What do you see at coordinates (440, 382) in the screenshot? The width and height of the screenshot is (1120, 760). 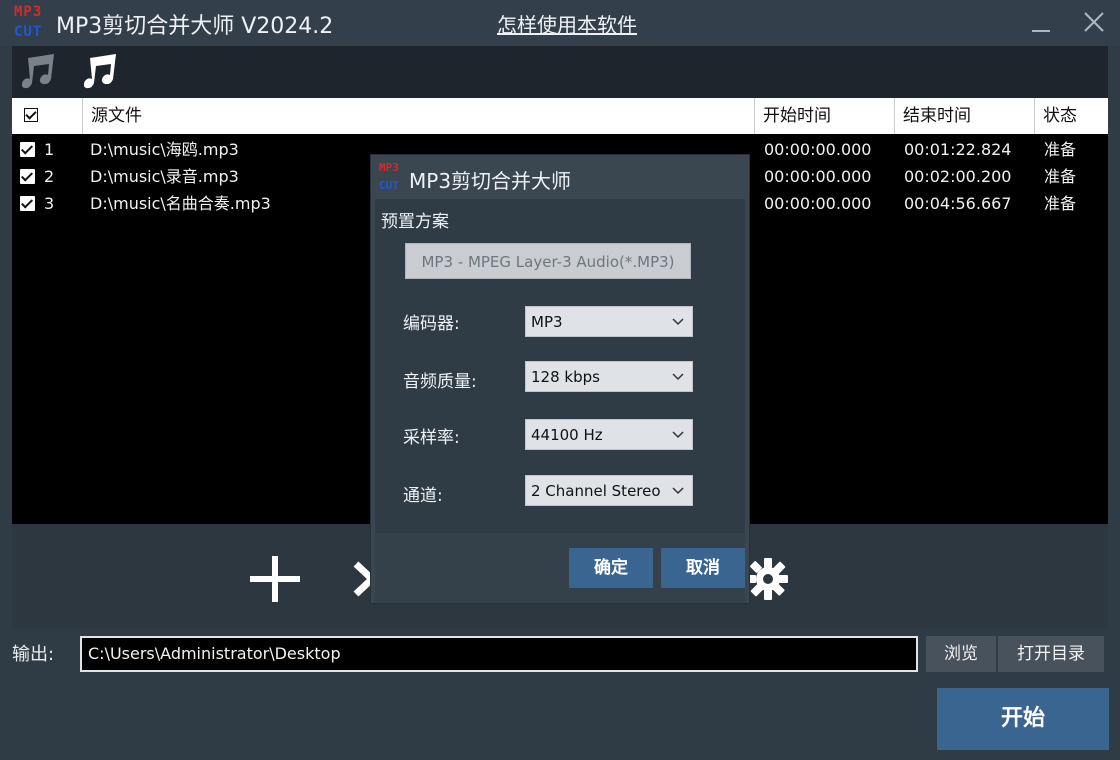 I see `quality-label: 音频质量:` at bounding box center [440, 382].